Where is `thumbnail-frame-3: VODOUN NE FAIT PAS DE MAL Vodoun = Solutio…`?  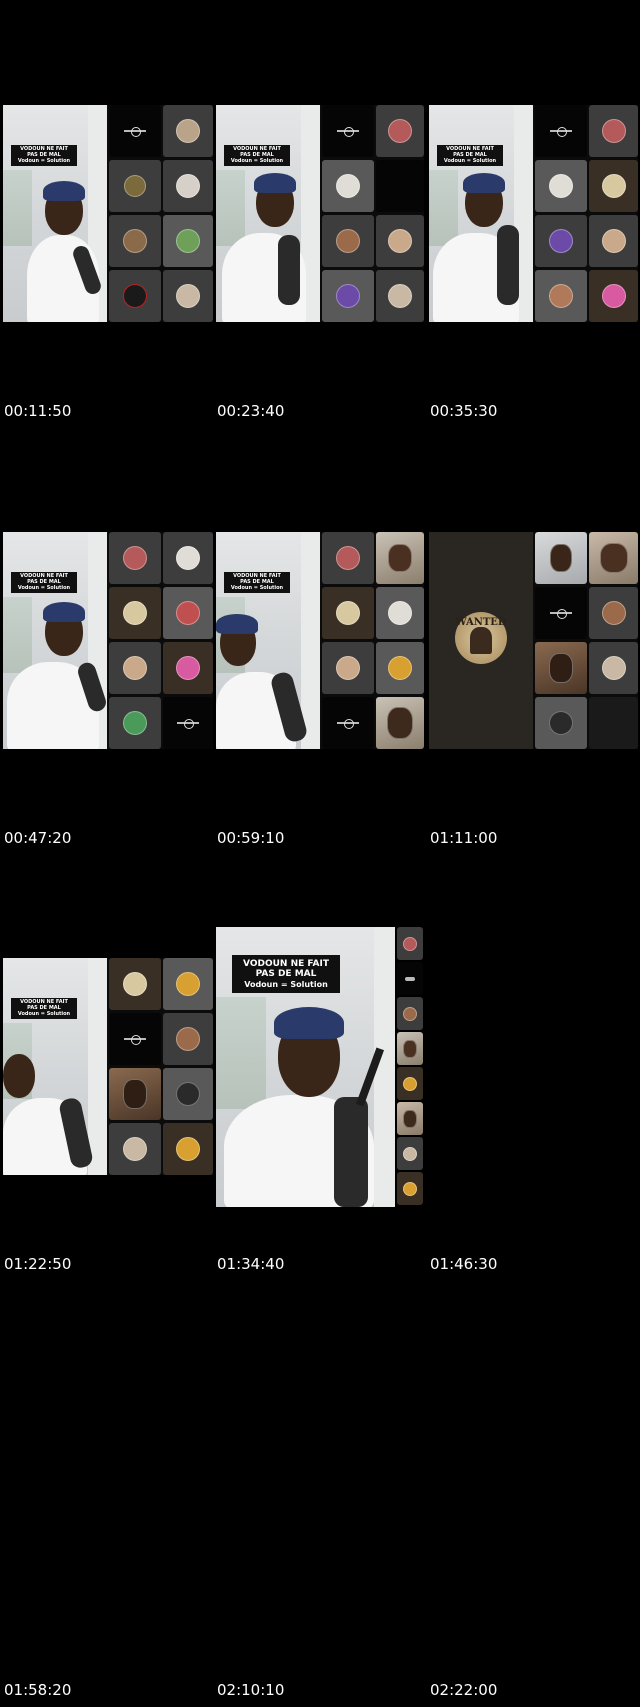 thumbnail-frame-3: VODOUN NE FAIT PAS DE MAL Vodoun = Solutio… is located at coordinates (533, 213).